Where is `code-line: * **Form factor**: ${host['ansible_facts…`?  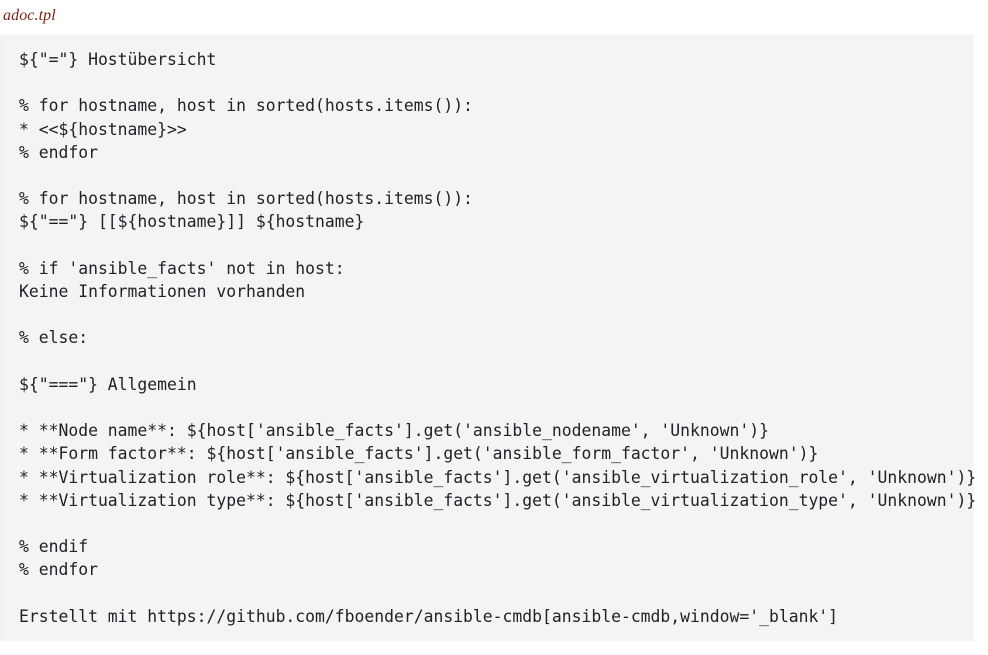 code-line: * **Form factor**: ${host['ansible_facts… is located at coordinates (419, 454).